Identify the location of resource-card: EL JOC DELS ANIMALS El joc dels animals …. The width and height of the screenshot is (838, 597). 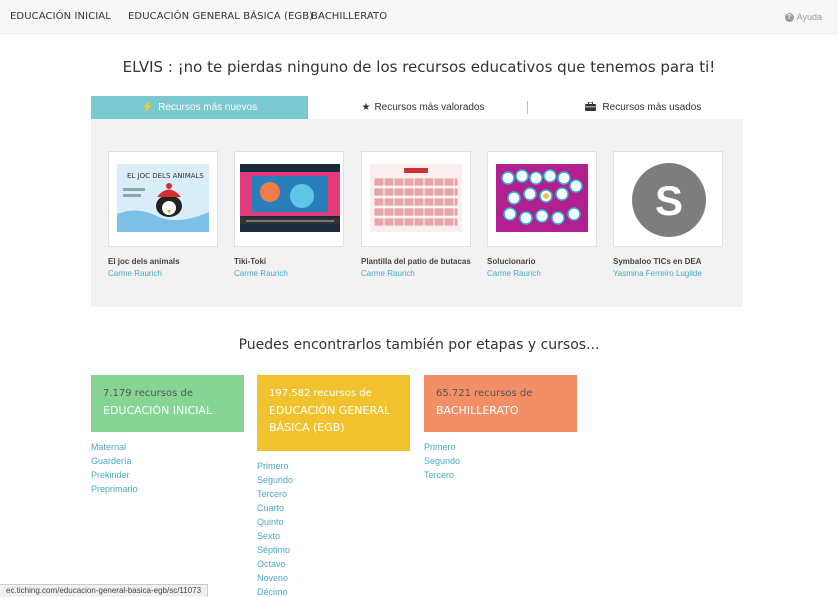
(163, 215).